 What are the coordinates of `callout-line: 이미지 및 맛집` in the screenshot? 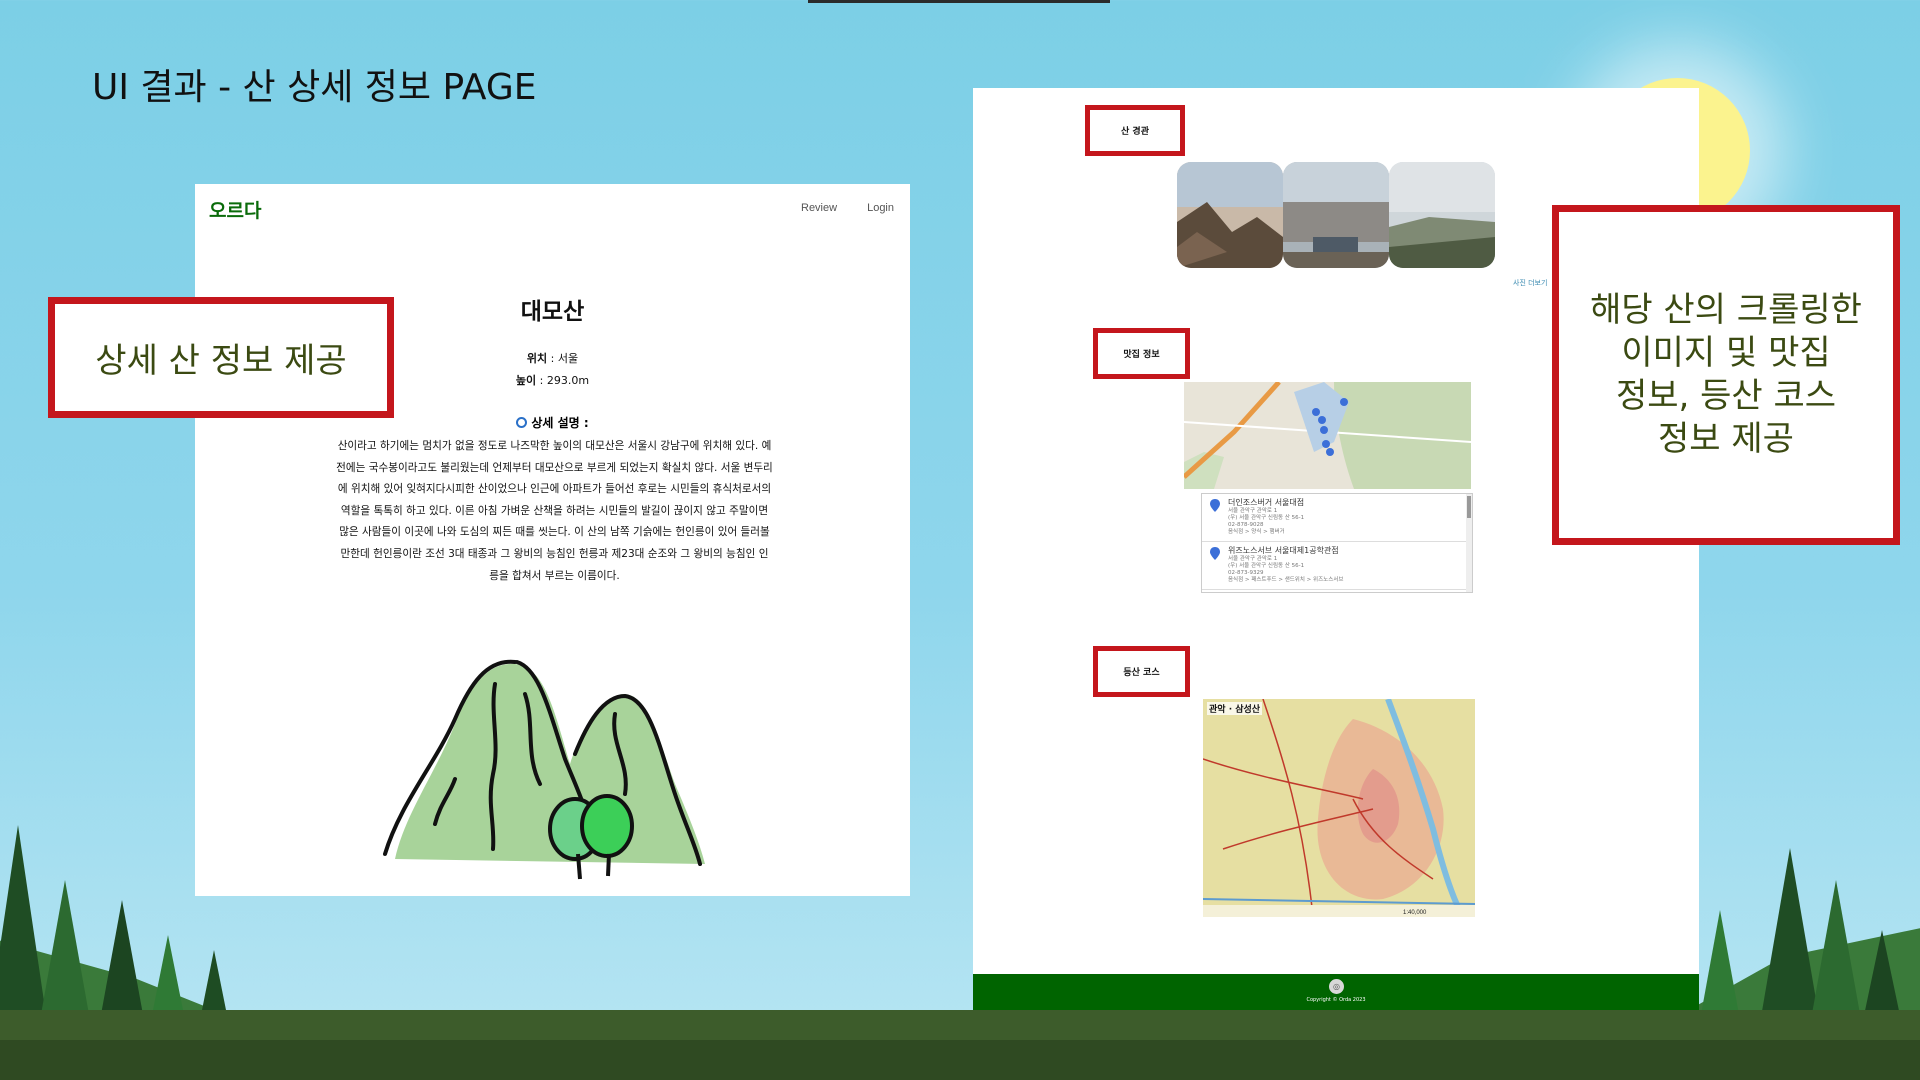 It's located at (1726, 353).